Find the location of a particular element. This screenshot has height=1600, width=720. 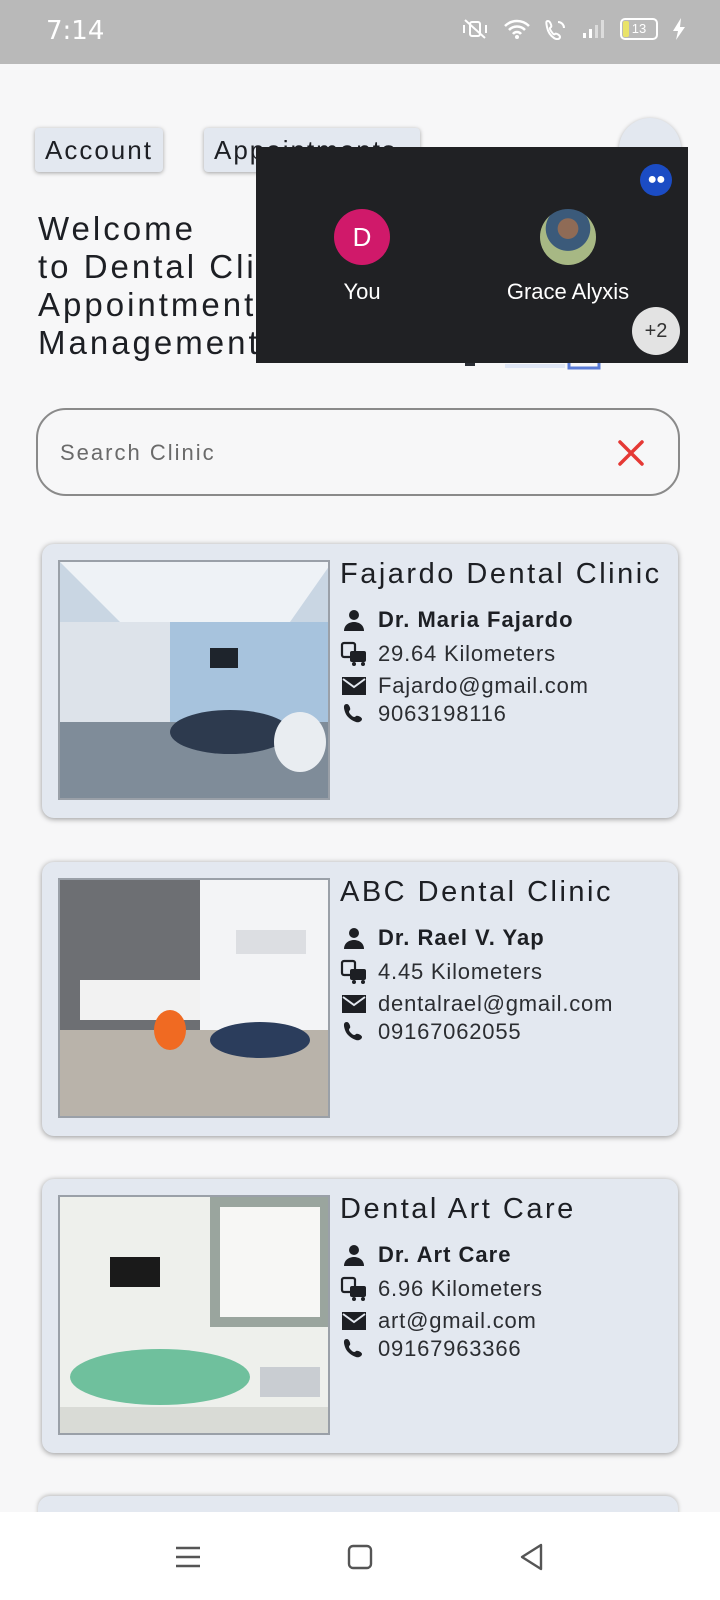

email-row: Fajardo@gmail.com is located at coordinates (464, 686).